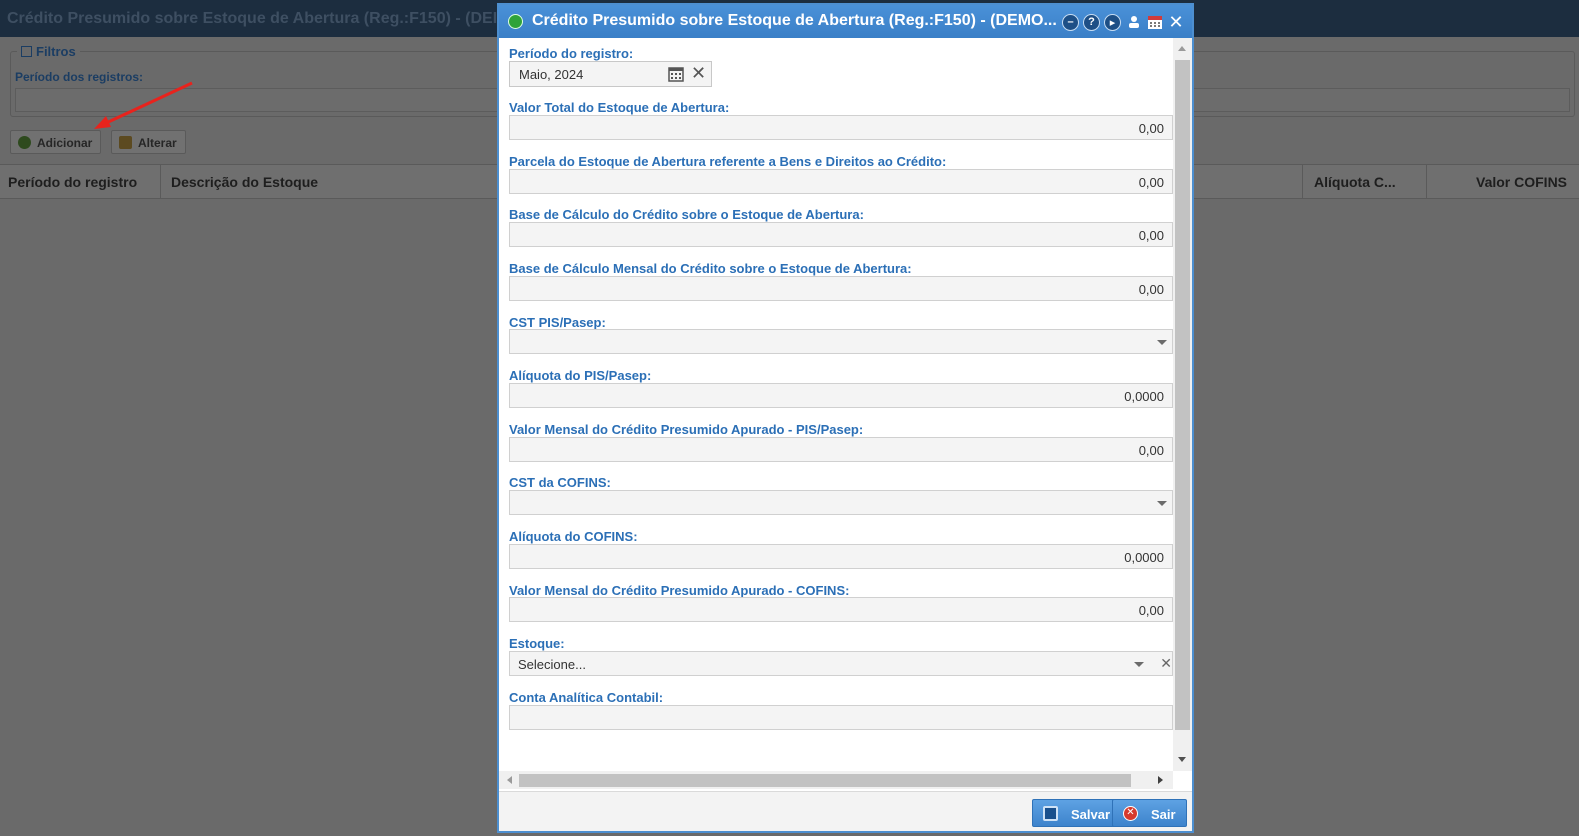 The width and height of the screenshot is (1579, 836). I want to click on valor-total-input: 0,00, so click(841, 127).